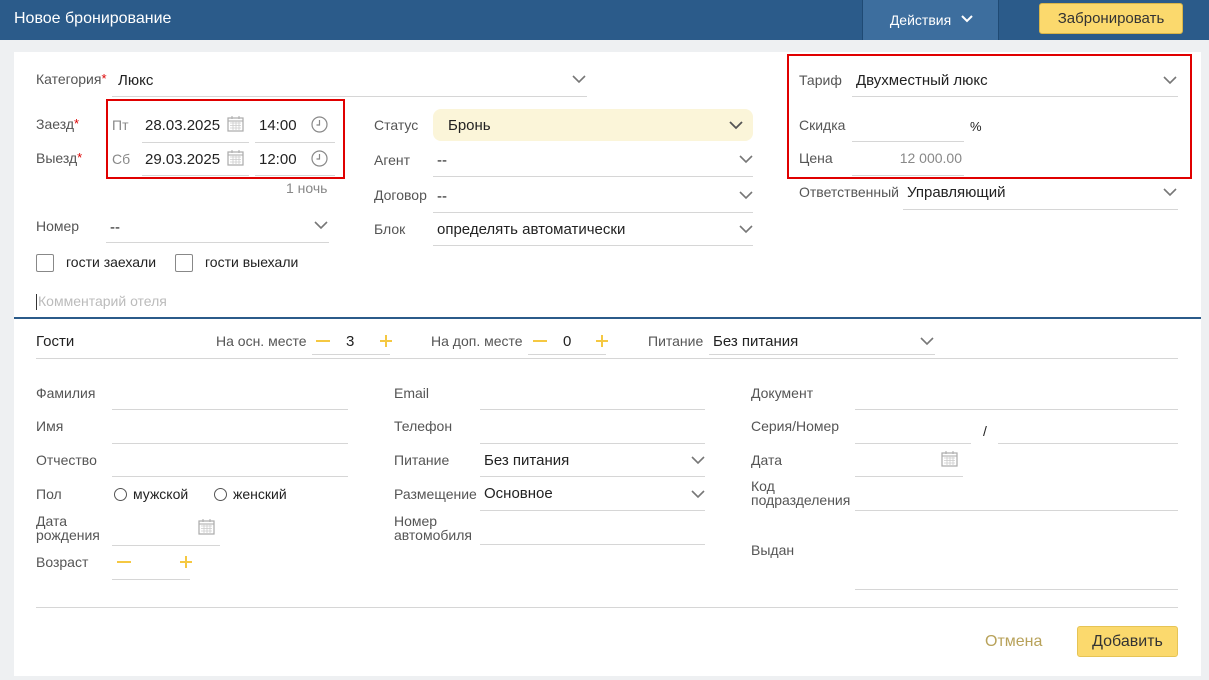 The width and height of the screenshot is (1209, 680). I want to click on contract-select: --, so click(442, 196).